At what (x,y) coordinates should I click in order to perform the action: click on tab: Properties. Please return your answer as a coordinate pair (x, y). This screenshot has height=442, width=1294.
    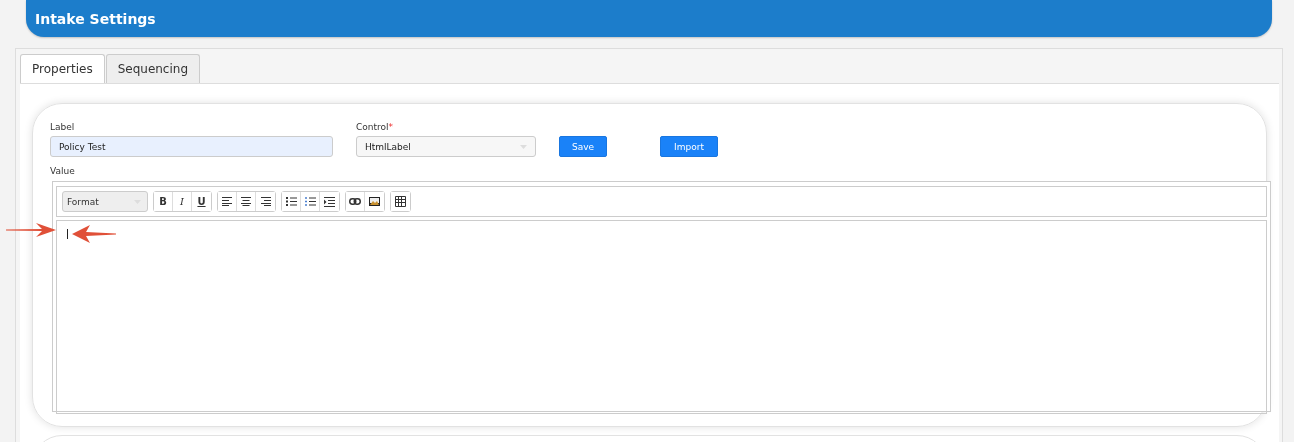
    Looking at the image, I should click on (62, 68).